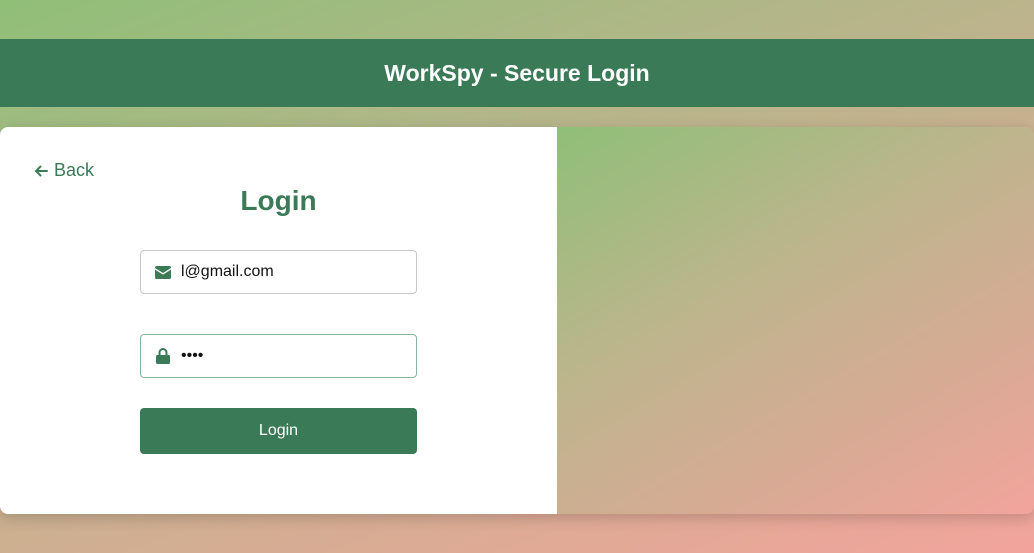  I want to click on password-field, so click(278, 356).